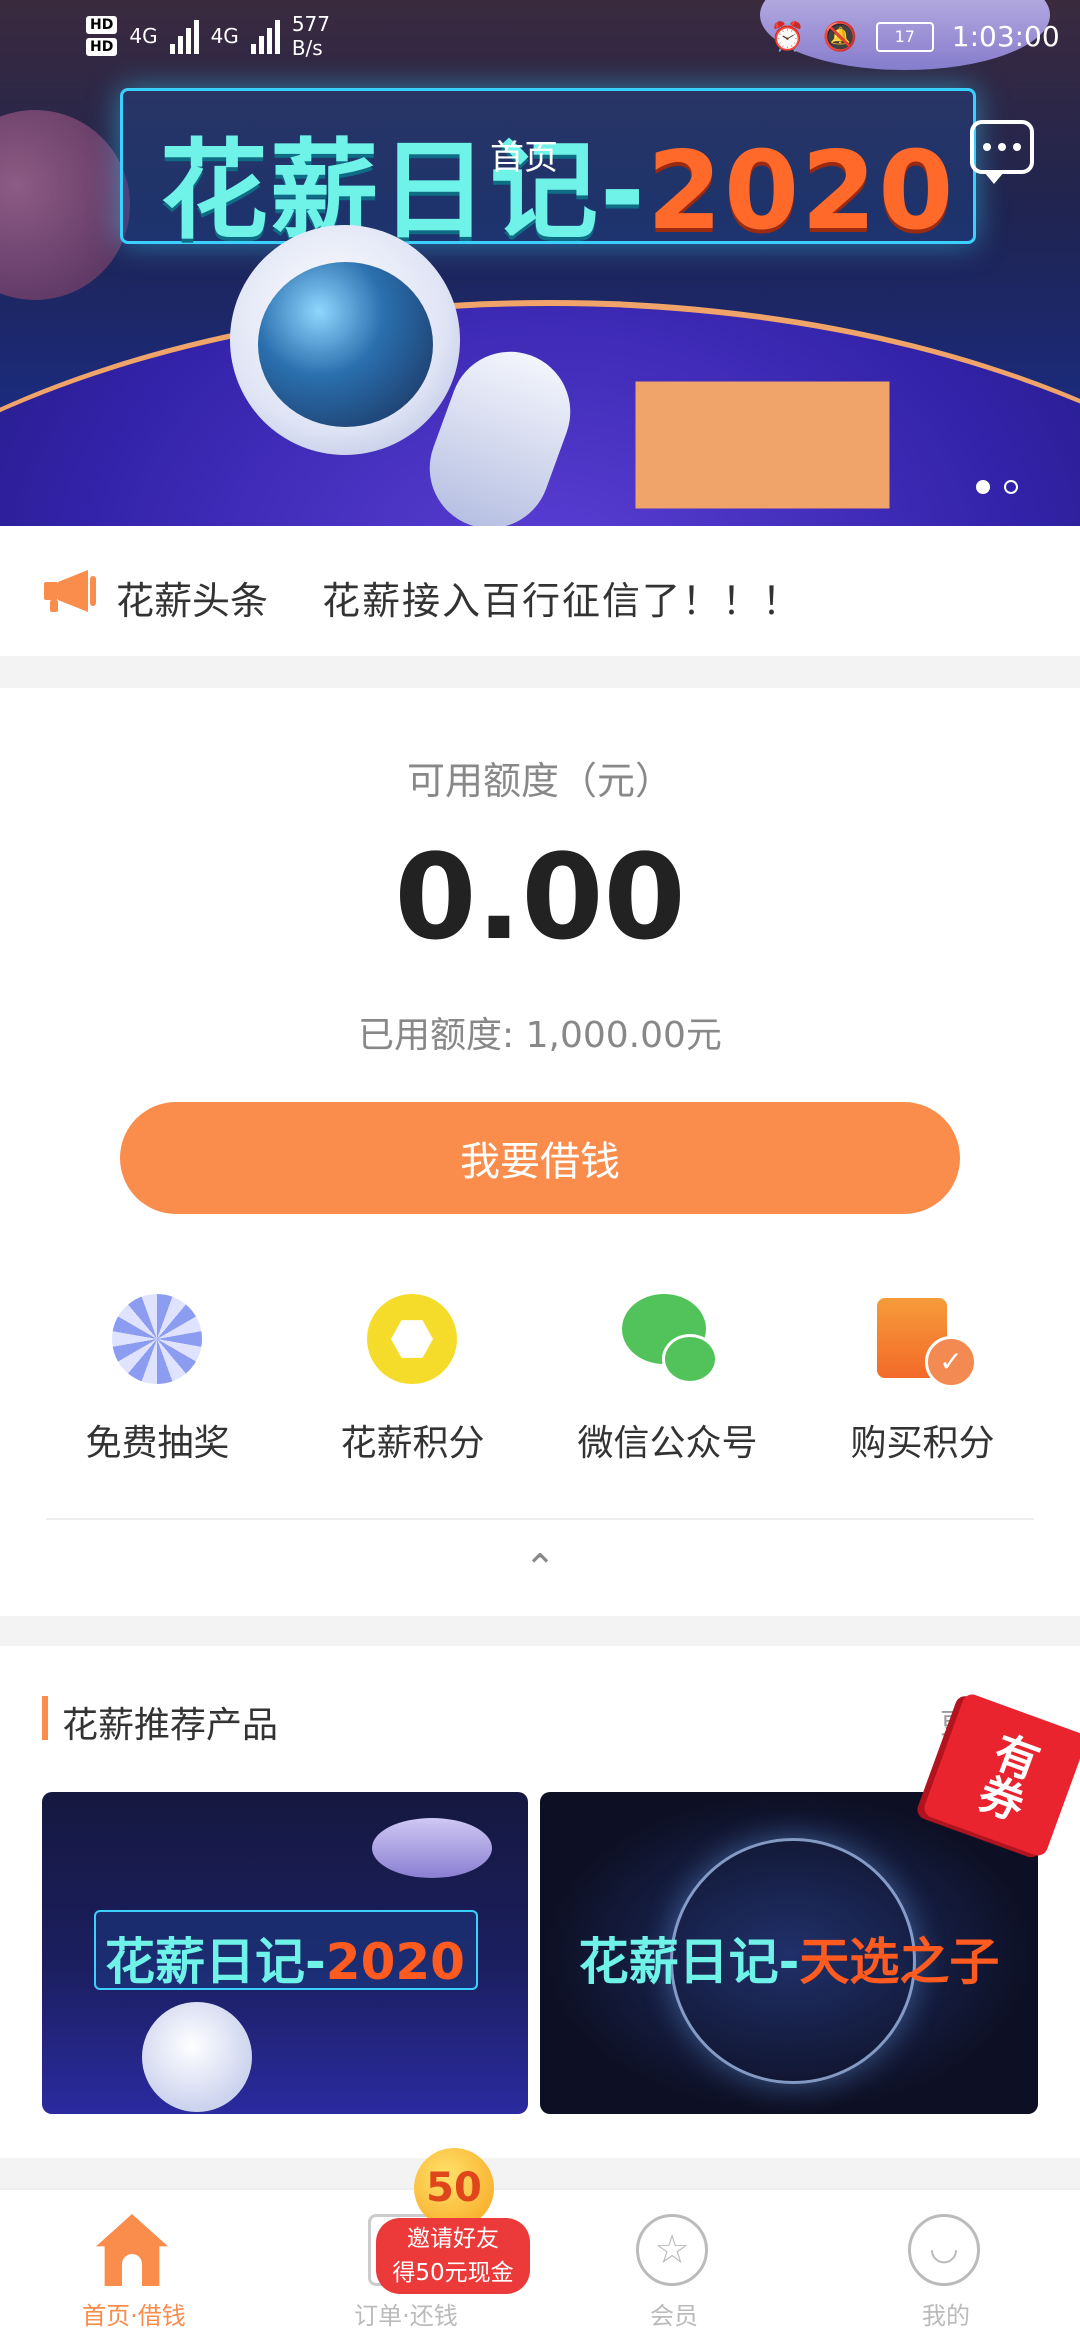  What do you see at coordinates (453, 2239) in the screenshot?
I see `invite-line-1: 邀请好友` at bounding box center [453, 2239].